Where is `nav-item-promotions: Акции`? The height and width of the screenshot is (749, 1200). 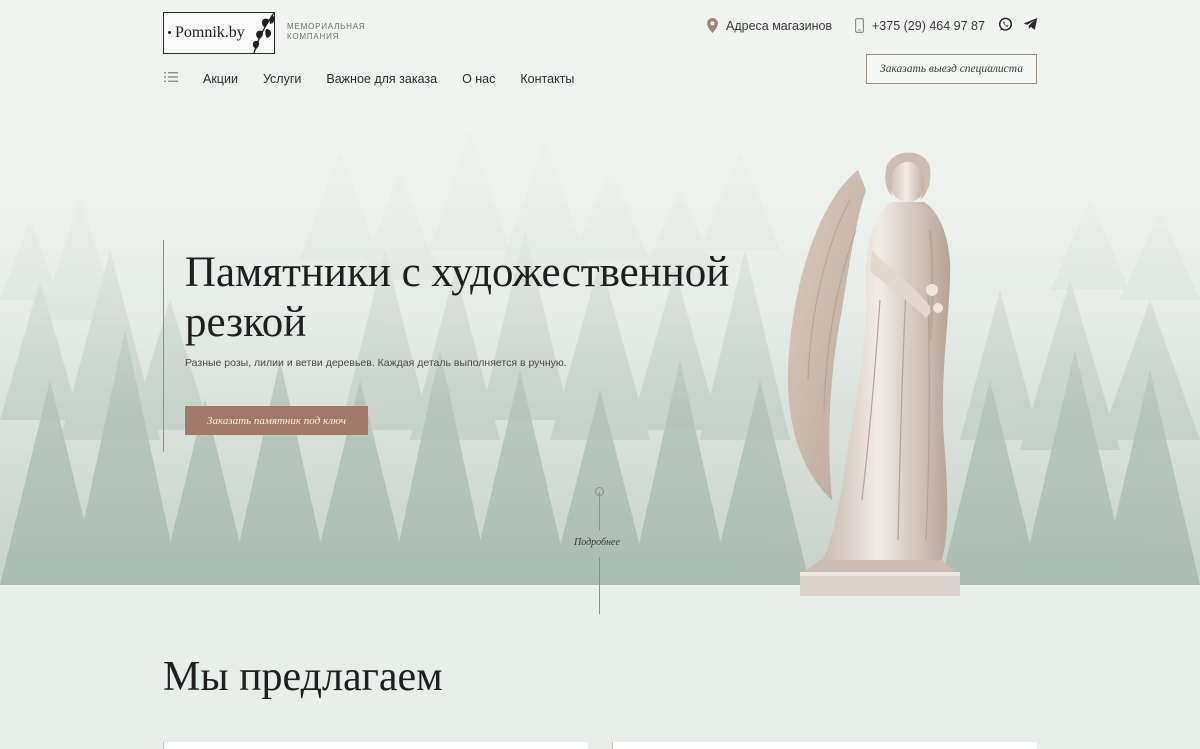 nav-item-promotions: Акции is located at coordinates (220, 79).